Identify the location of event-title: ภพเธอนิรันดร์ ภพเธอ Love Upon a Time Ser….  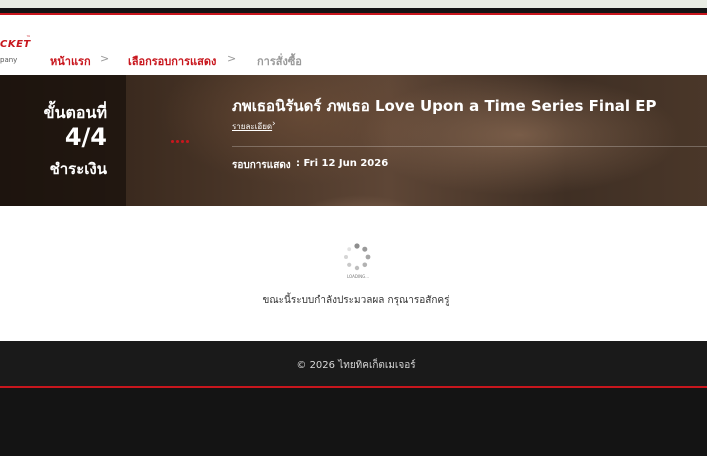
(444, 106).